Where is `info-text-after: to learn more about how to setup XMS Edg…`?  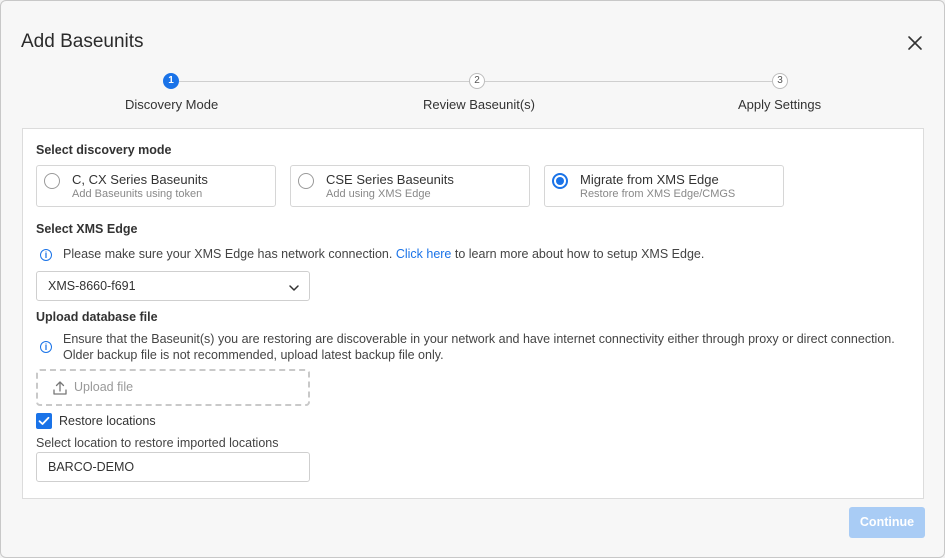 info-text-after: to learn more about how to setup XMS Edg… is located at coordinates (578, 254).